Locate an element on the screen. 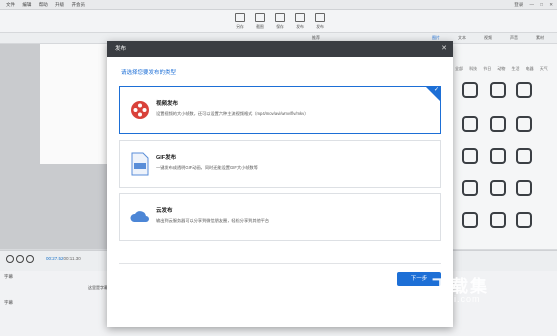  menu-file: 文件 is located at coordinates (10, 4).